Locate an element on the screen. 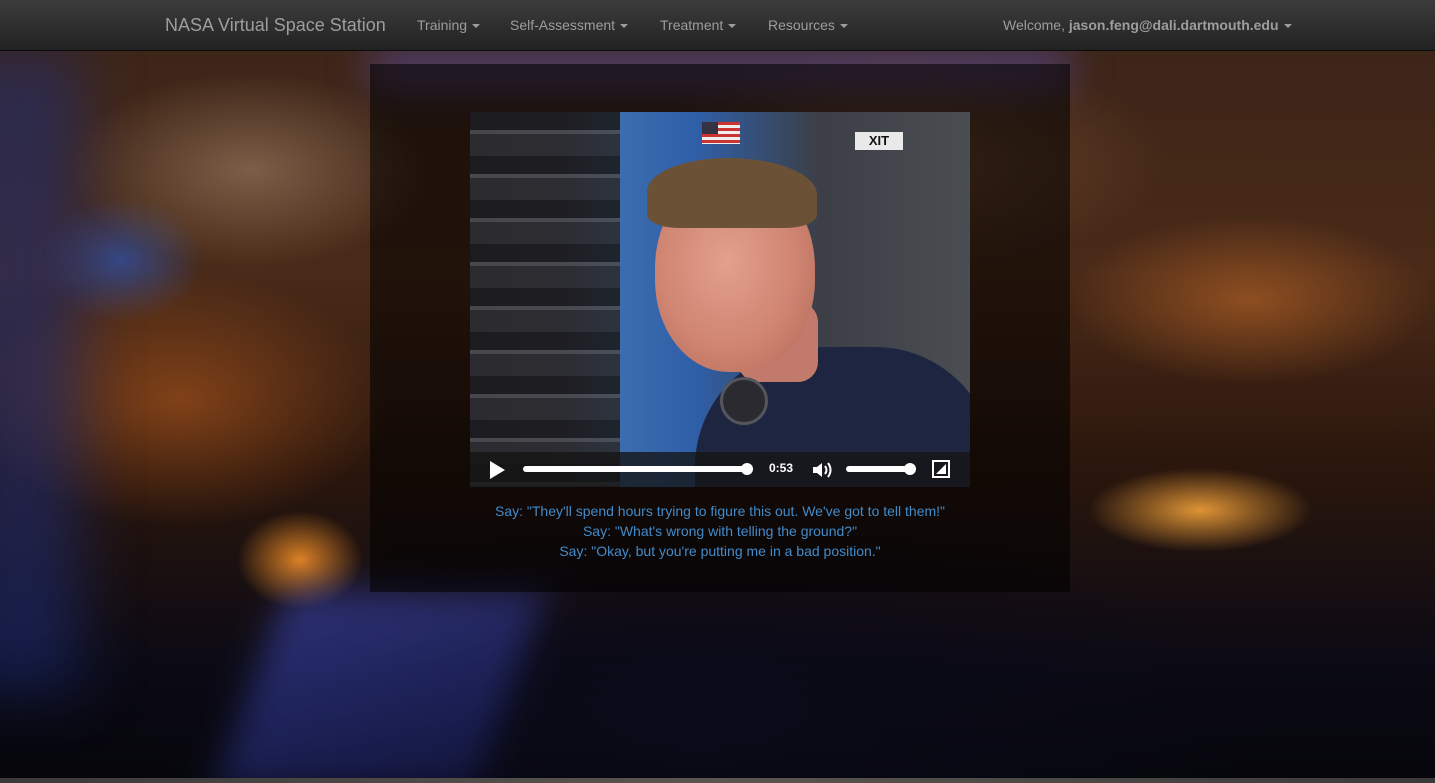 This screenshot has width=1435, height=783. nav-resources-label: Resources is located at coordinates (801, 25).